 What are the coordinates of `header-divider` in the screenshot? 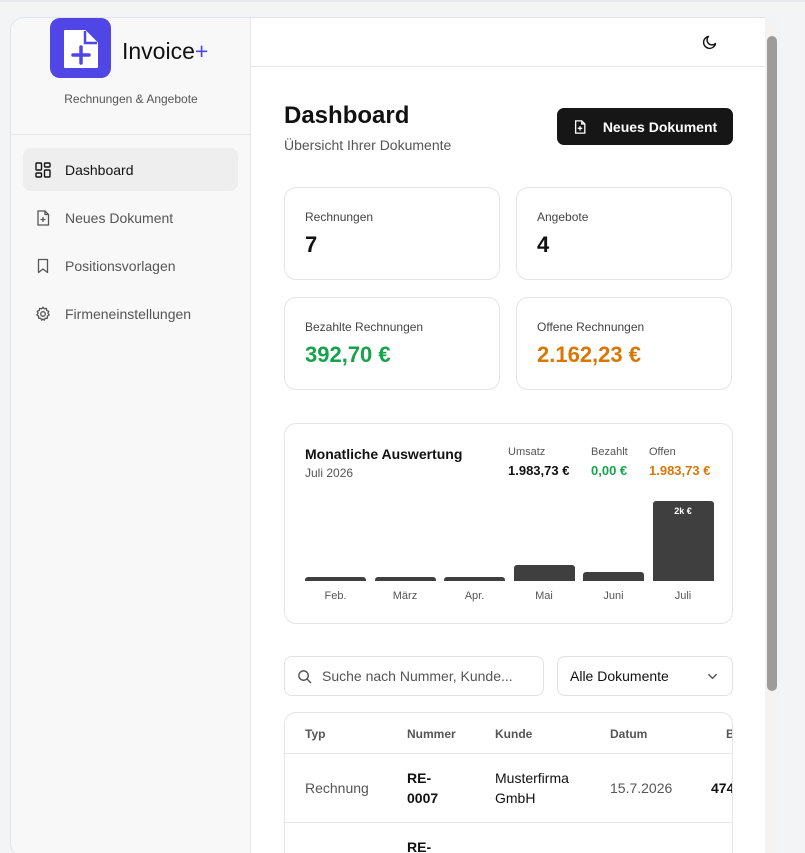 It's located at (508, 753).